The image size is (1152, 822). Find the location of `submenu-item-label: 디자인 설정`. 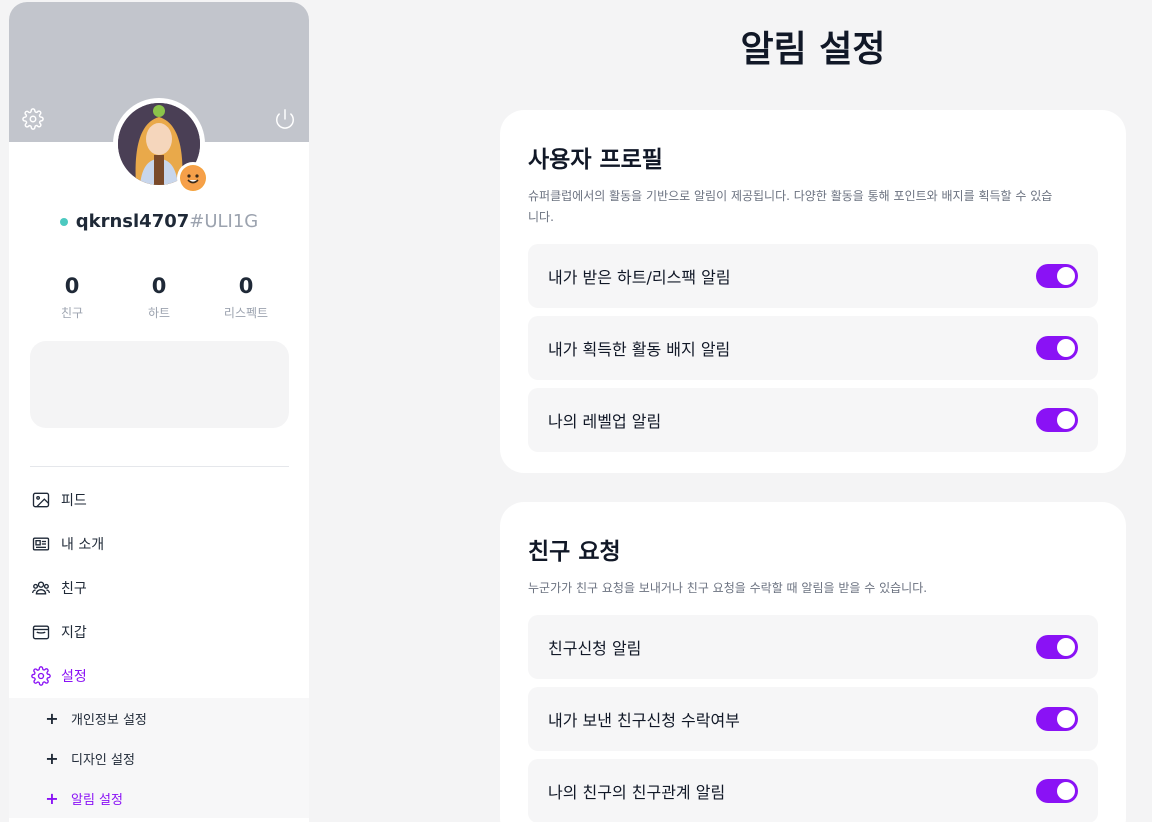

submenu-item-label: 디자인 설정 is located at coordinates (103, 760).